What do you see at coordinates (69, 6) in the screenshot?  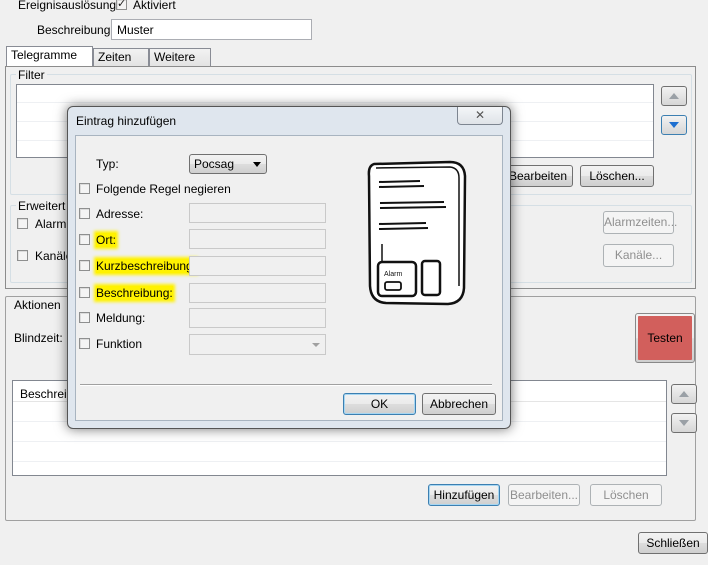 I see `event-trigger-label: Ereignisauslösung:` at bounding box center [69, 6].